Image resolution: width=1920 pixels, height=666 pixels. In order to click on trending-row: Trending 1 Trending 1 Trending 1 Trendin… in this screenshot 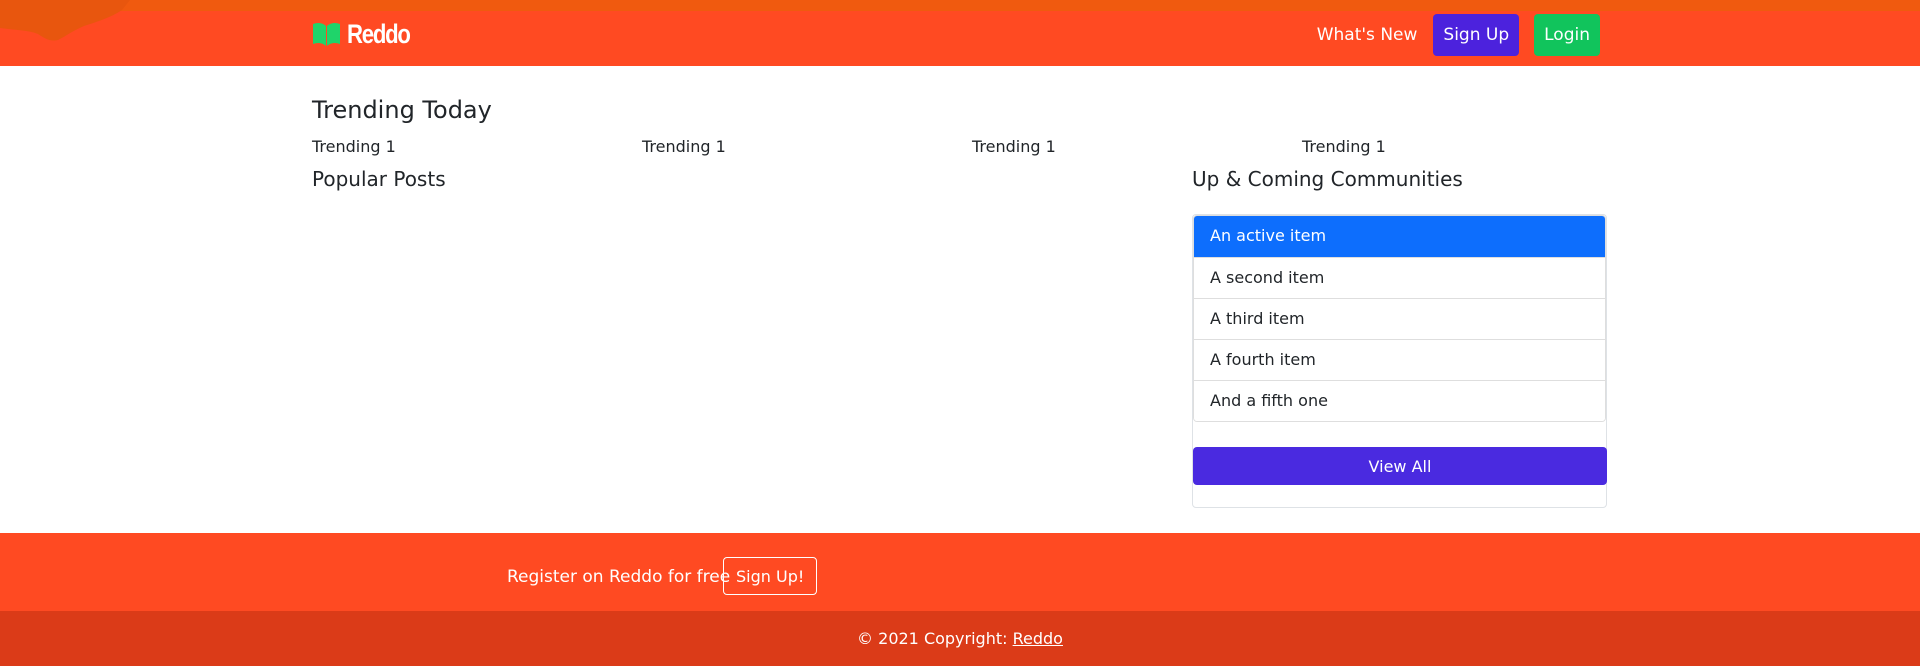, I will do `click(960, 147)`.